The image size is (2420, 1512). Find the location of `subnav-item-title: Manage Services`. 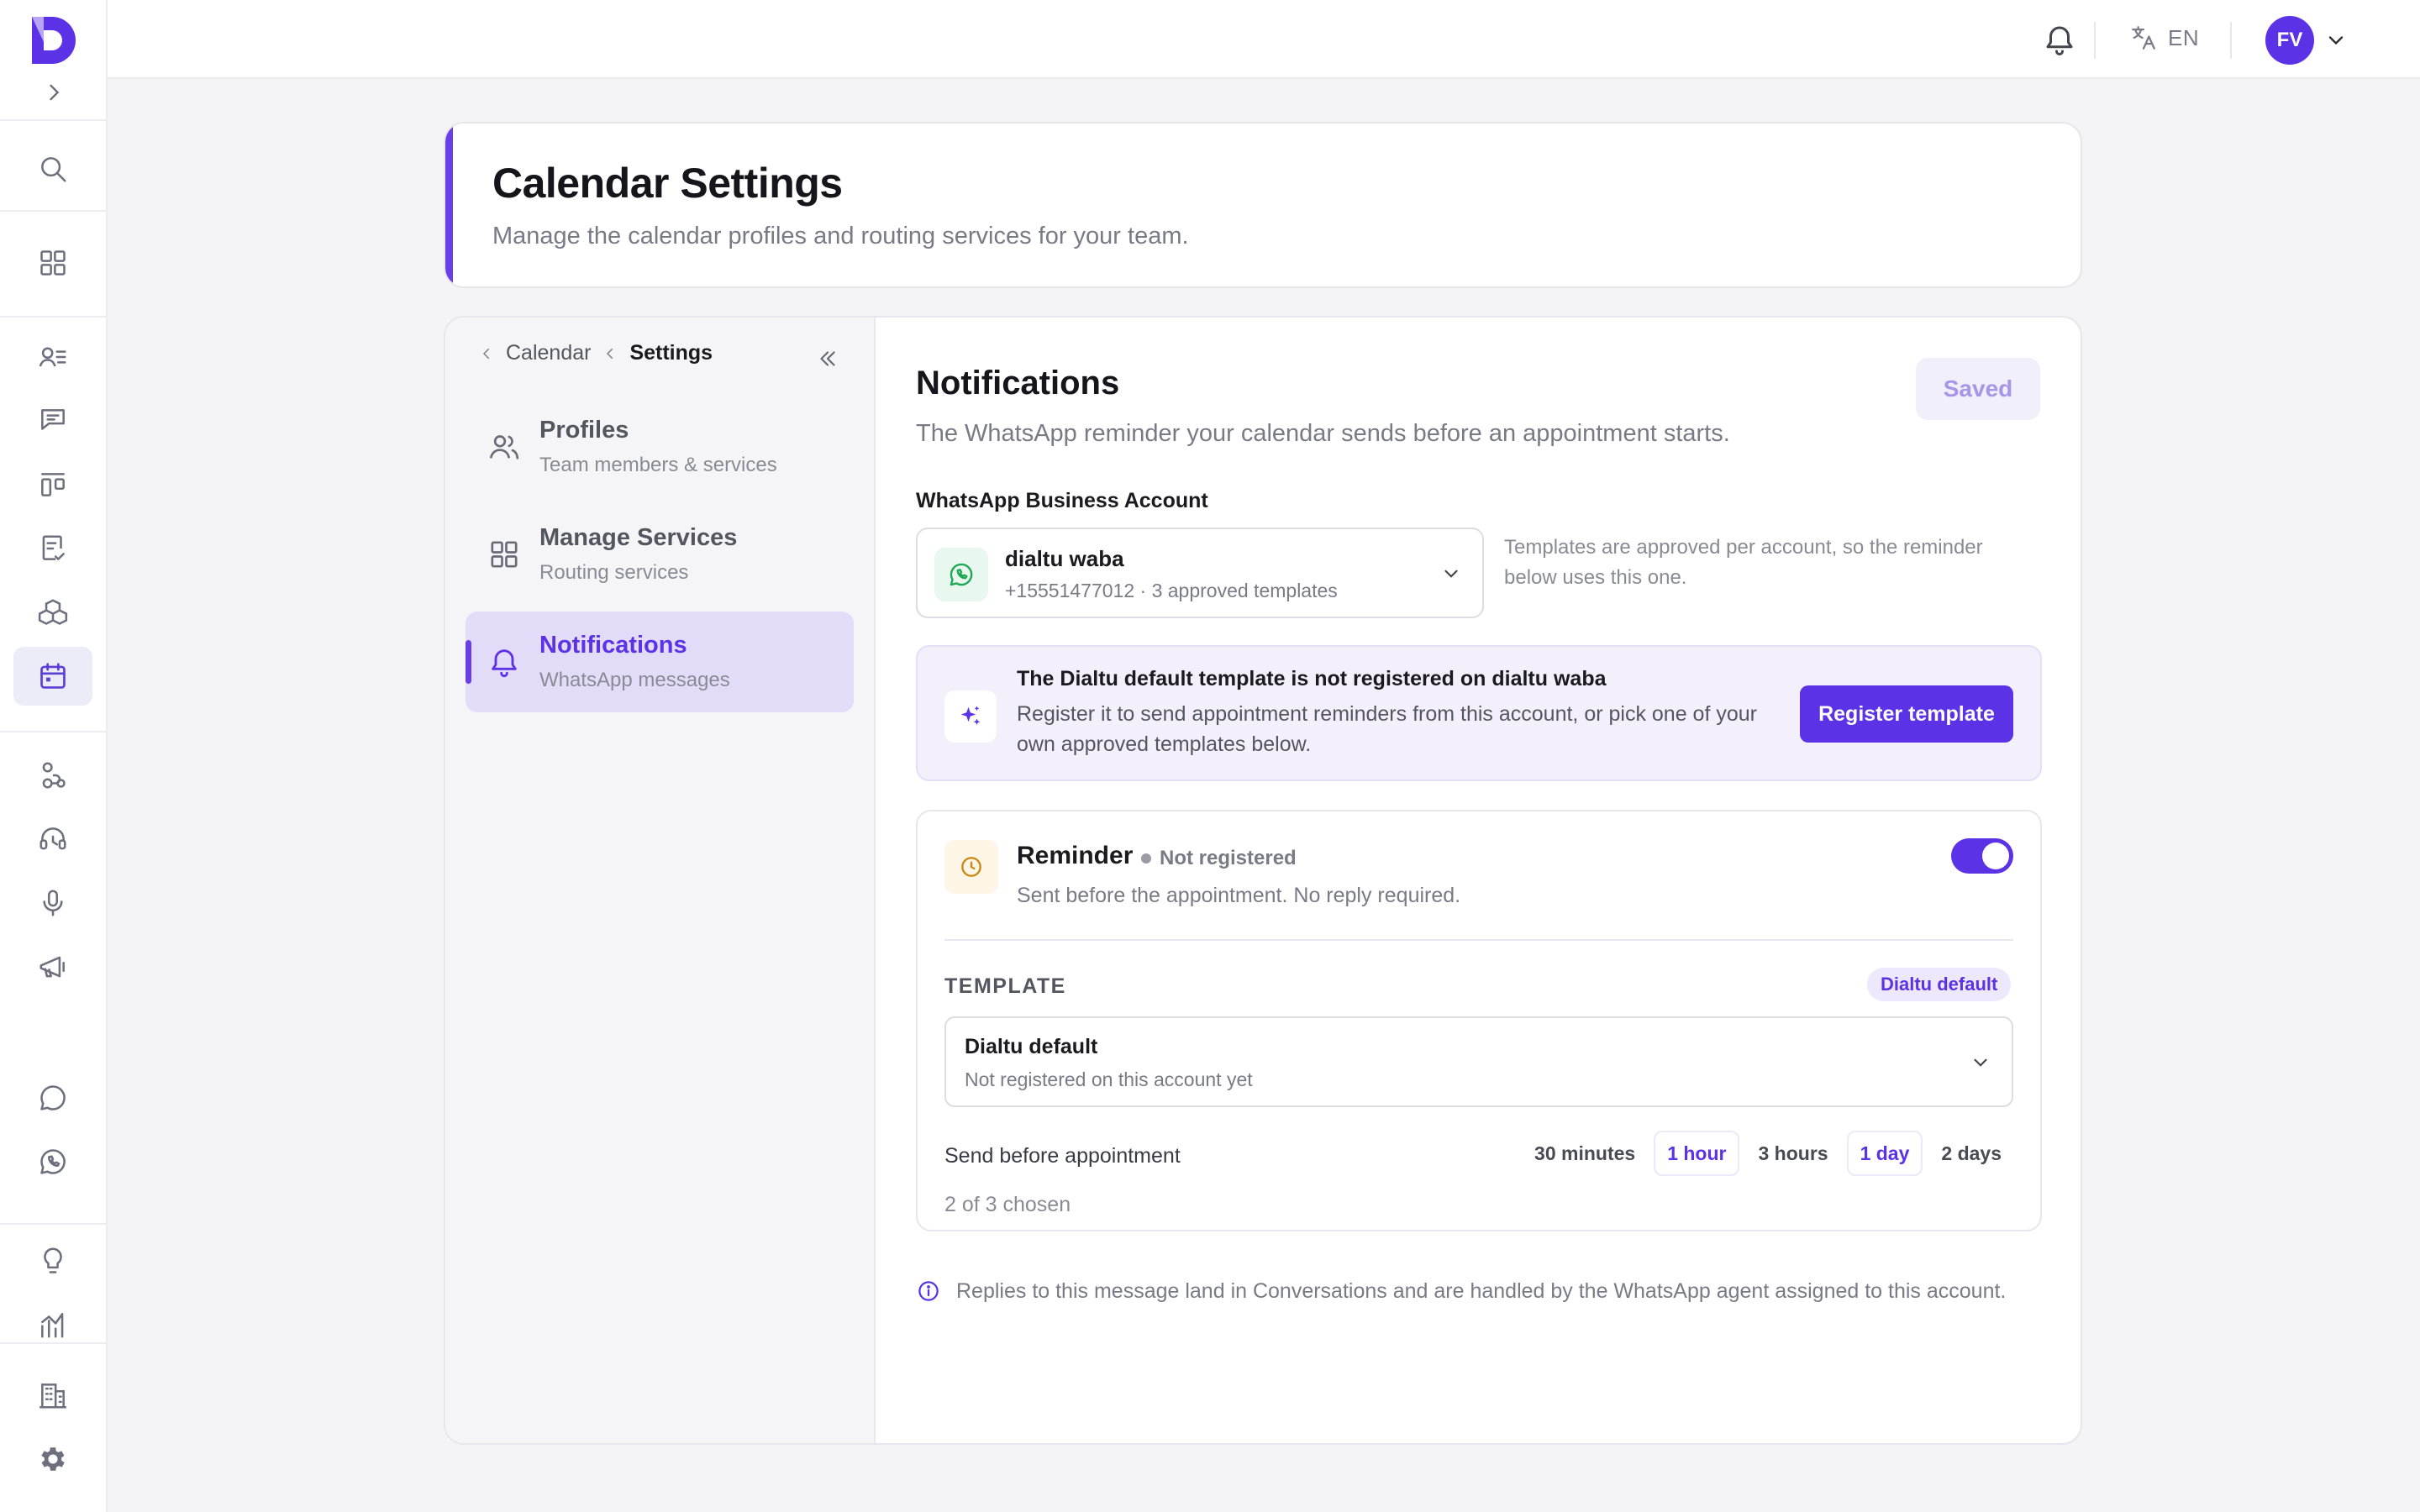

subnav-item-title: Manage Services is located at coordinates (638, 537).